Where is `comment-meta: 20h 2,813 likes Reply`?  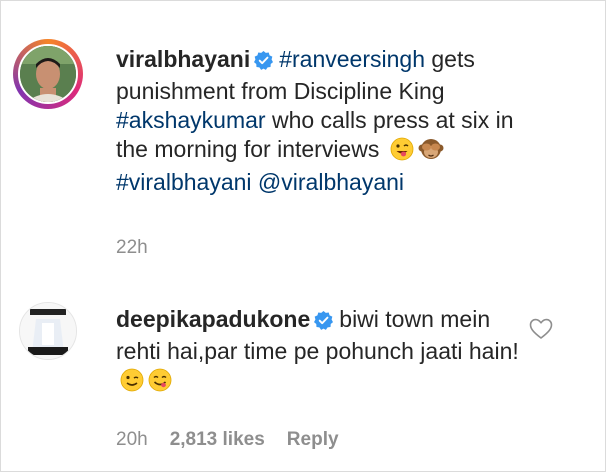
comment-meta: 20h 2,813 likes Reply is located at coordinates (238, 440).